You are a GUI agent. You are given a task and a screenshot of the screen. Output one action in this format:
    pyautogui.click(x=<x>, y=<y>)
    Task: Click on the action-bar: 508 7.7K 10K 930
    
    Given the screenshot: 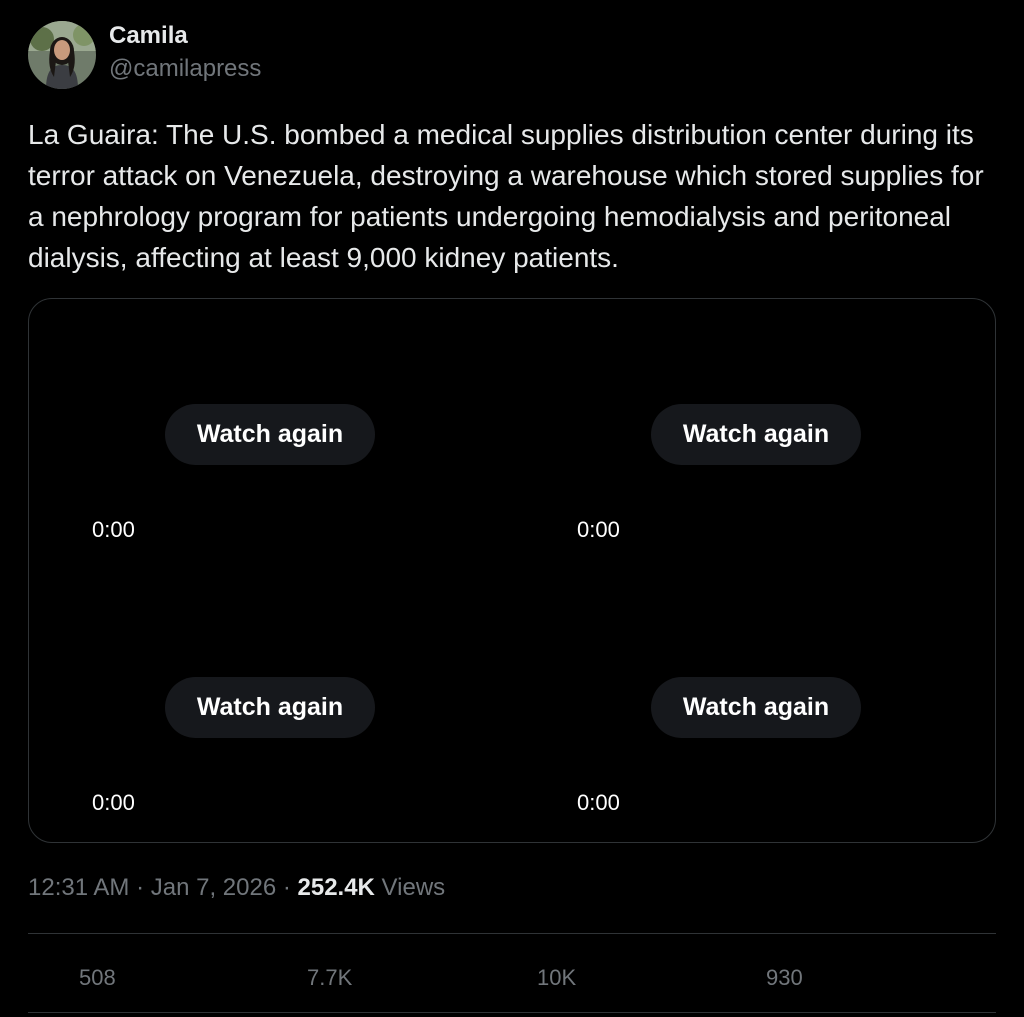 What is the action you would take?
    pyautogui.click(x=512, y=978)
    